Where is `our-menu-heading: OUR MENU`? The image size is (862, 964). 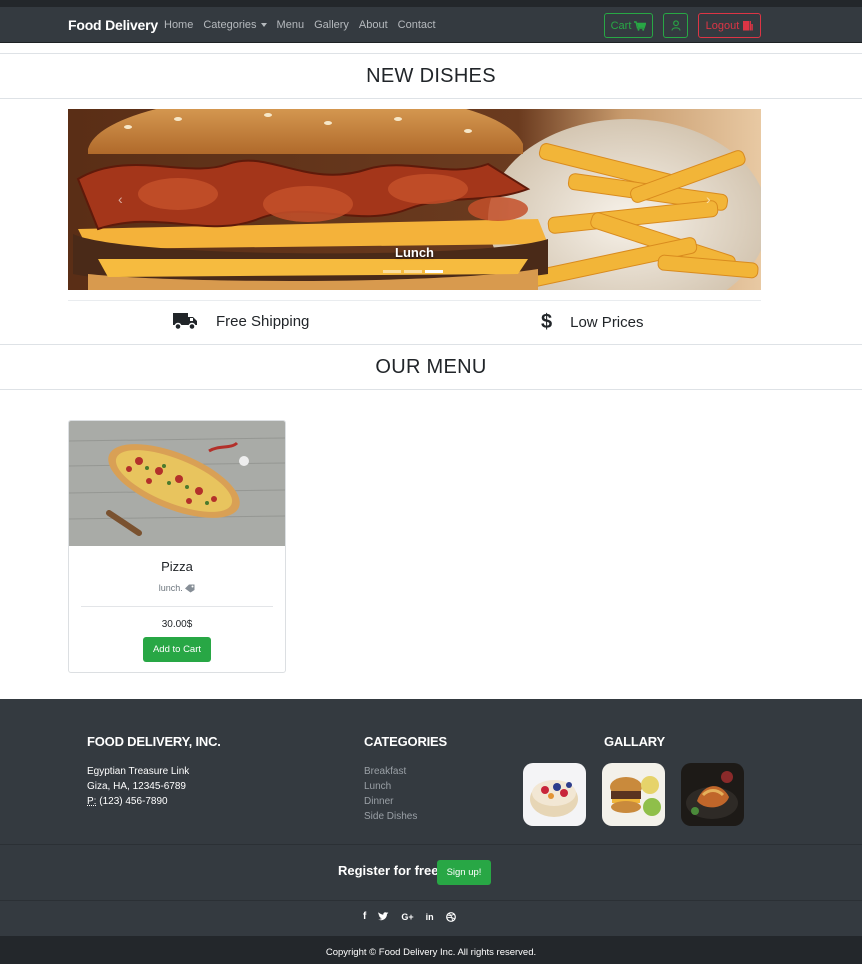
our-menu-heading: OUR MENU is located at coordinates (431, 367).